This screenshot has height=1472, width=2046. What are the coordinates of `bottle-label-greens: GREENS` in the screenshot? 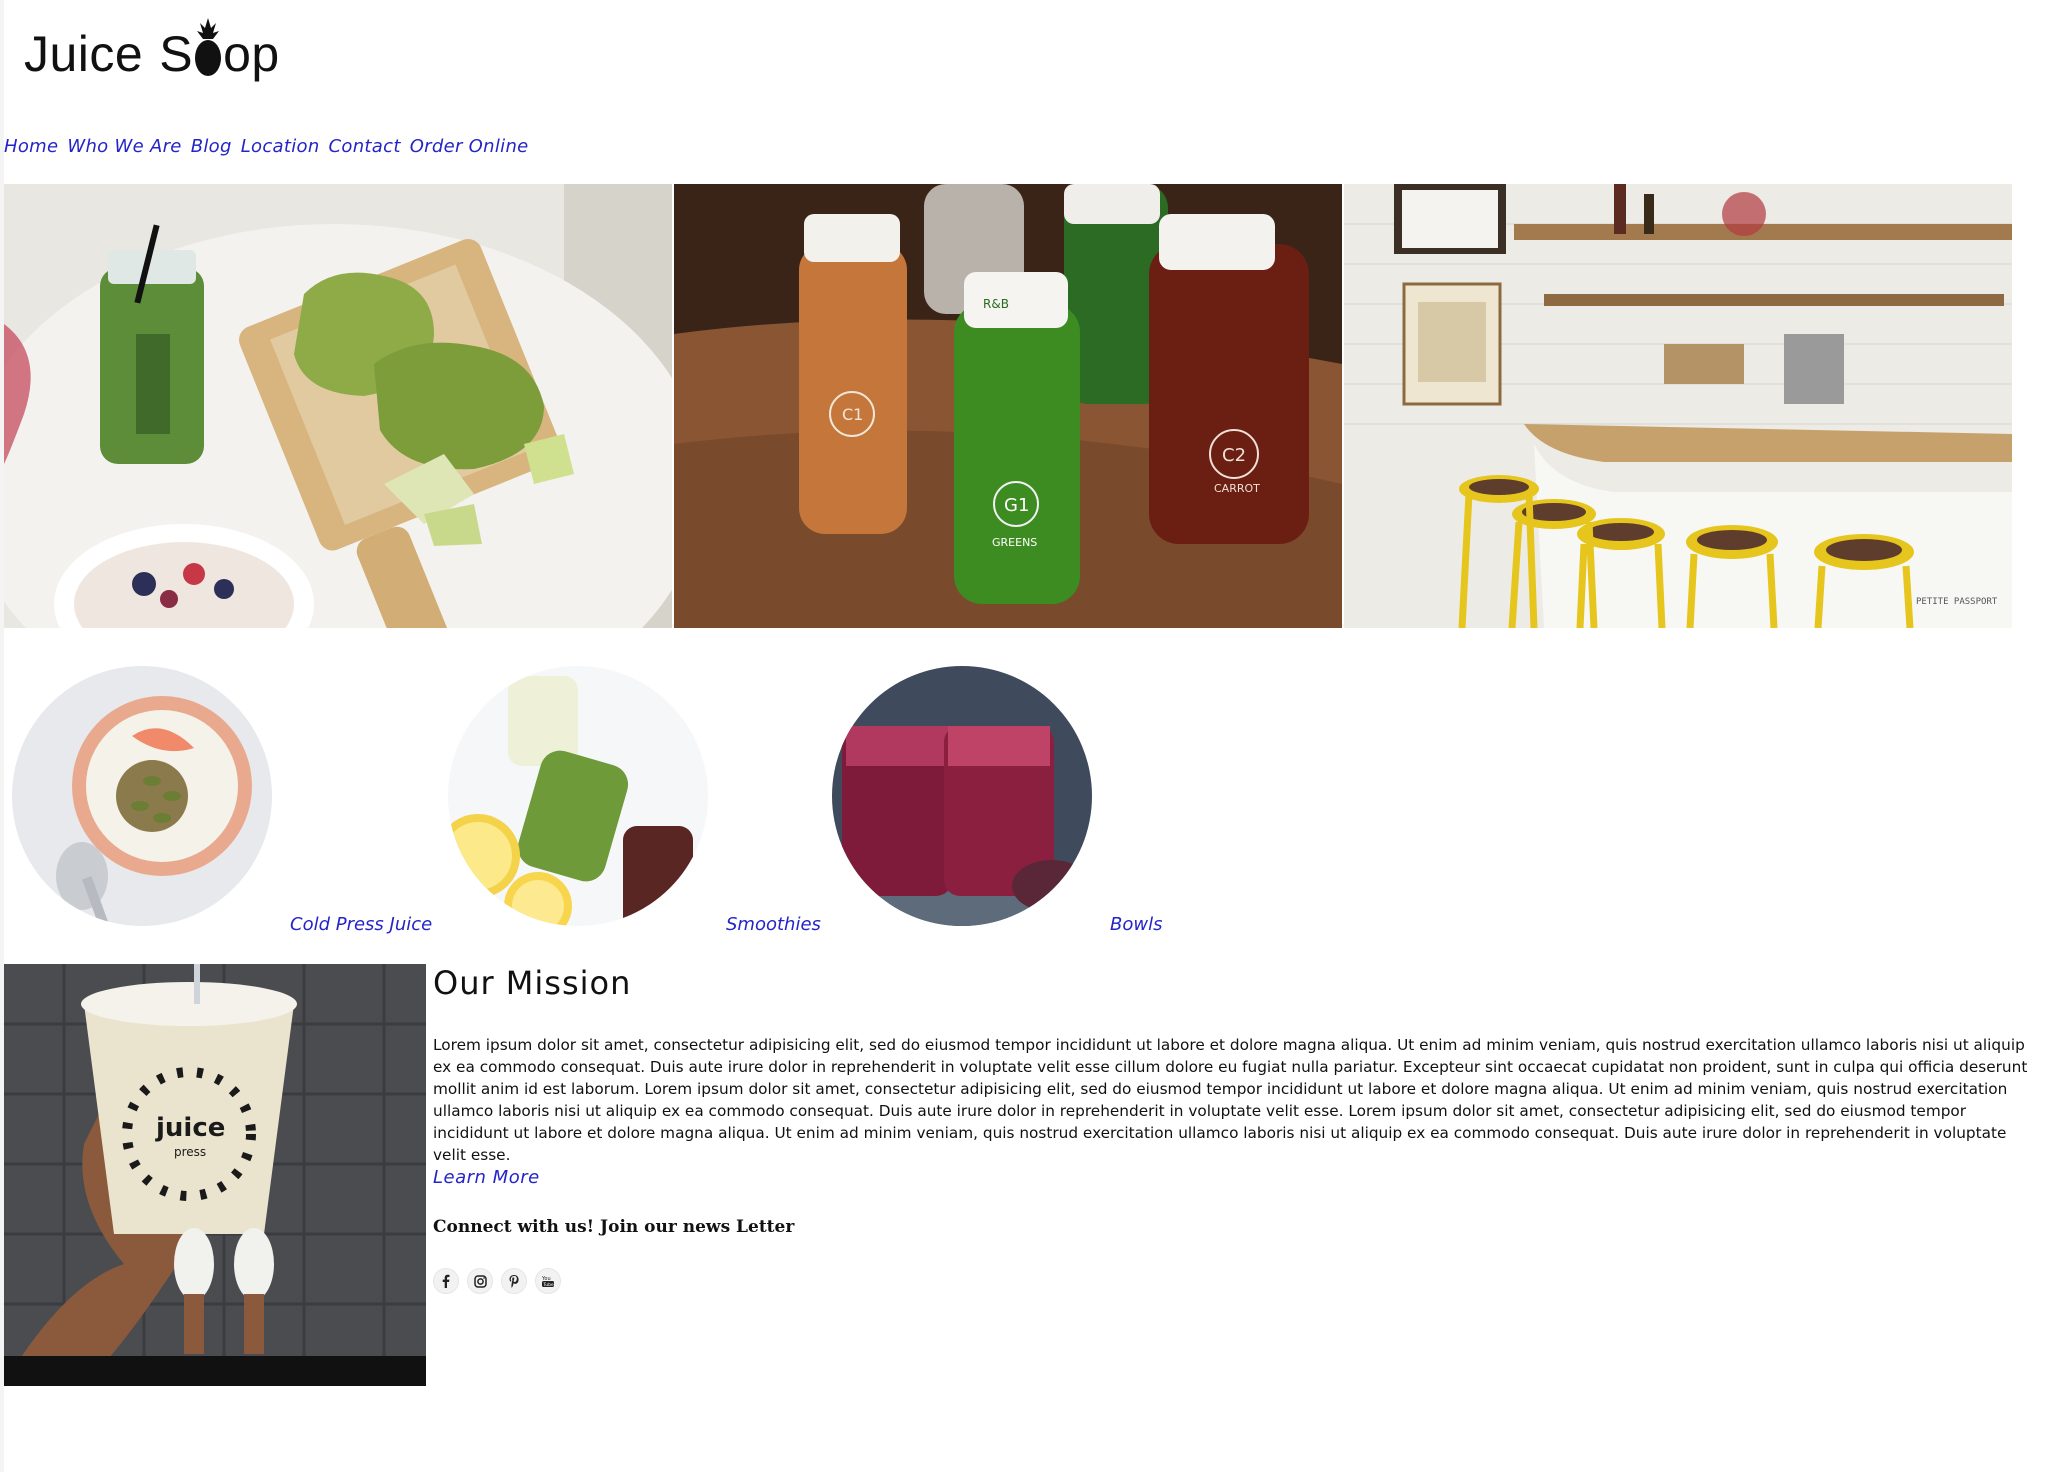 It's located at (1014, 542).